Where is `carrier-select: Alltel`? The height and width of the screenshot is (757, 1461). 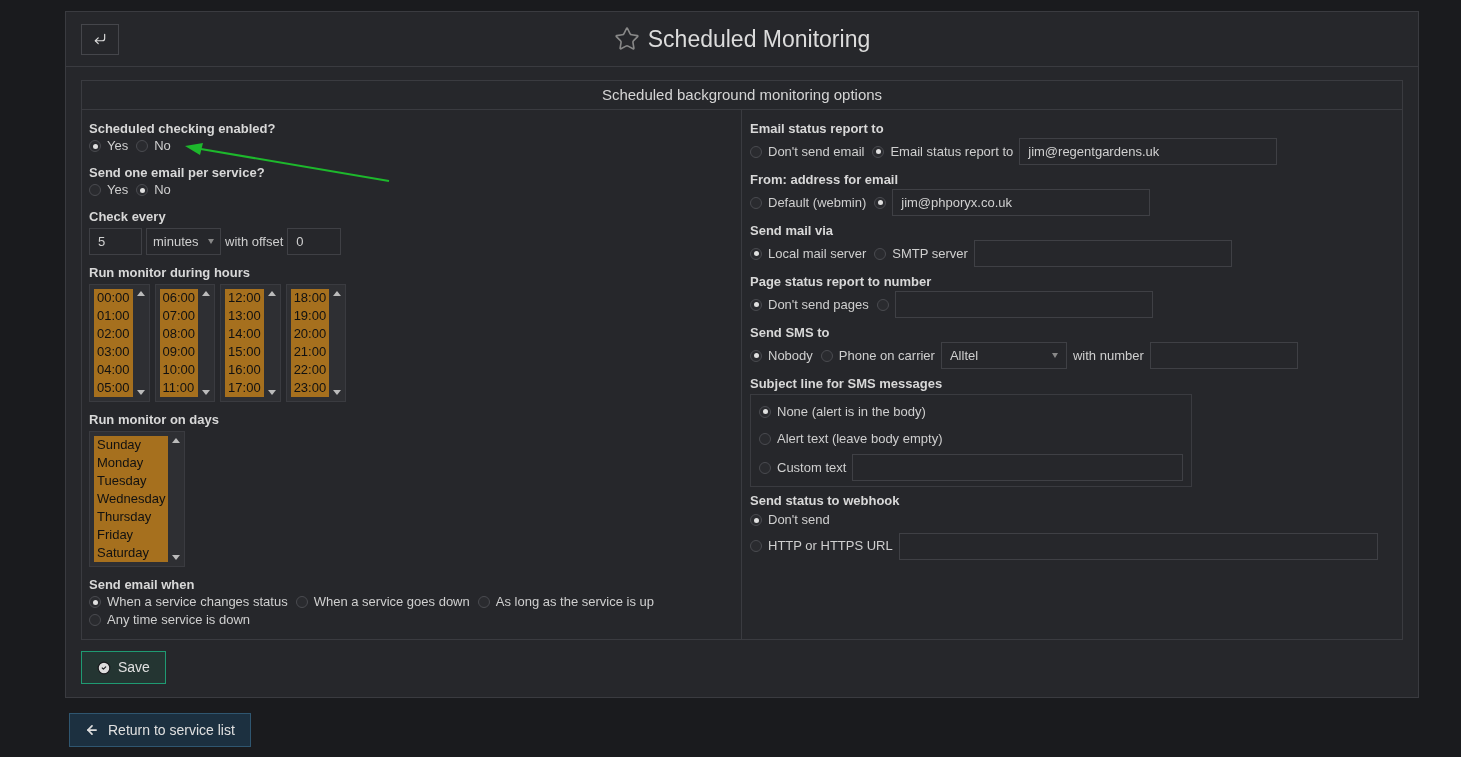
carrier-select: Alltel is located at coordinates (1003, 355).